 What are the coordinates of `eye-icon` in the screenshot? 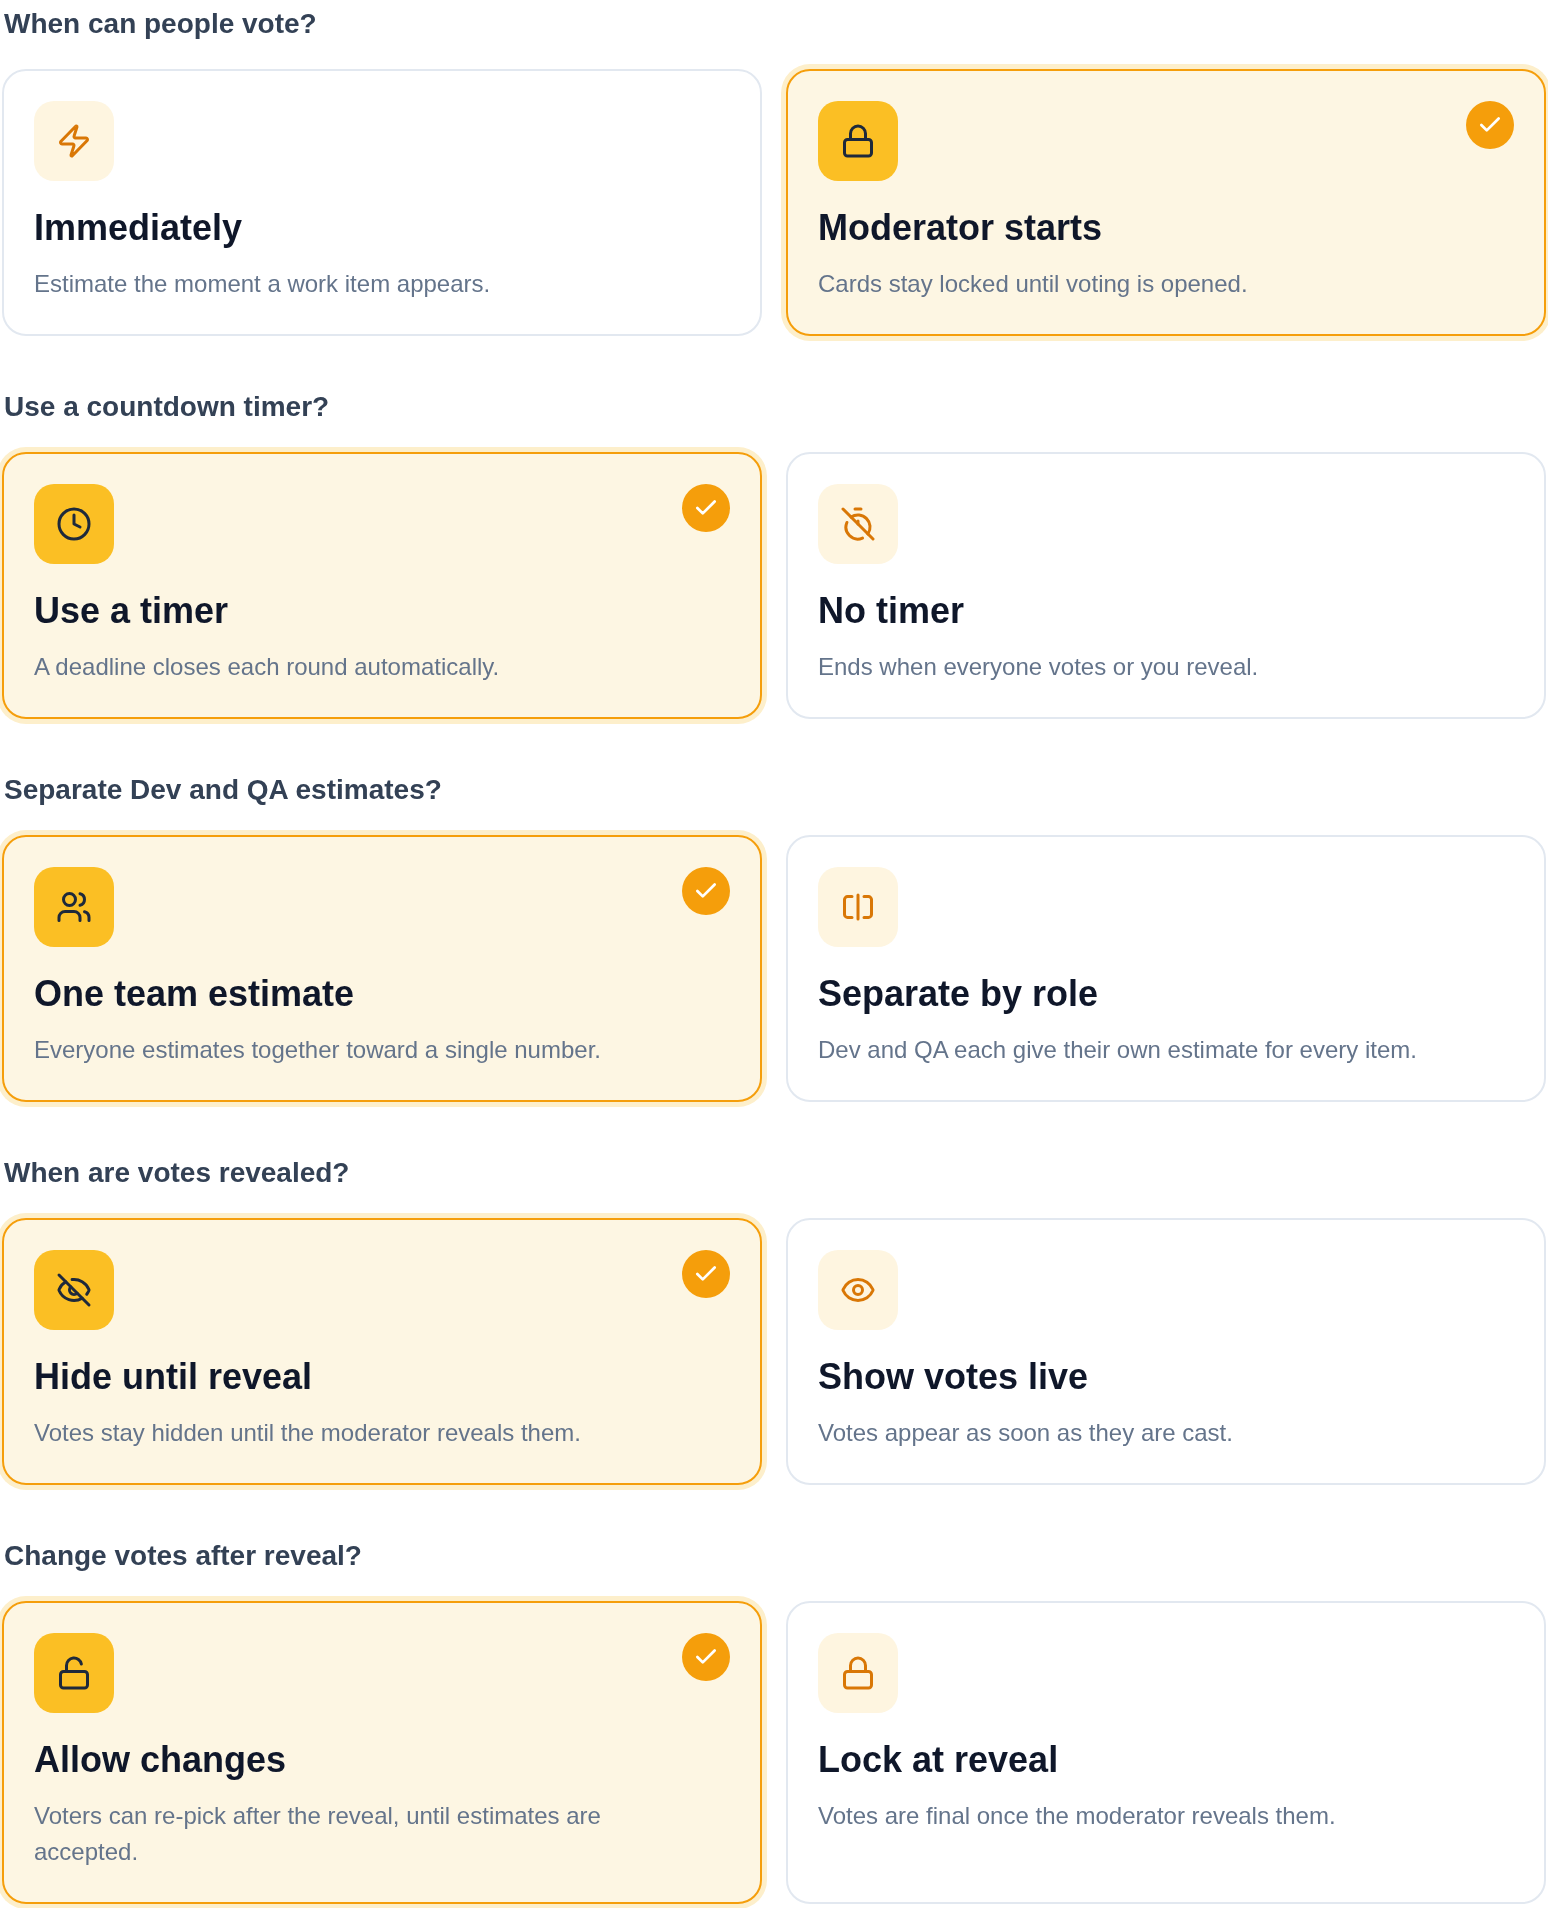 It's located at (858, 1290).